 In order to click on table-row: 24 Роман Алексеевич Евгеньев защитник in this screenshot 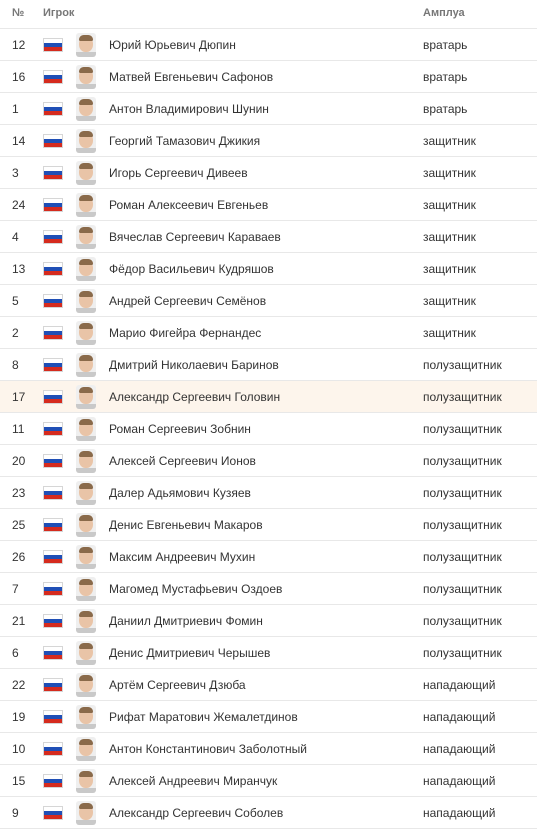, I will do `click(268, 205)`.